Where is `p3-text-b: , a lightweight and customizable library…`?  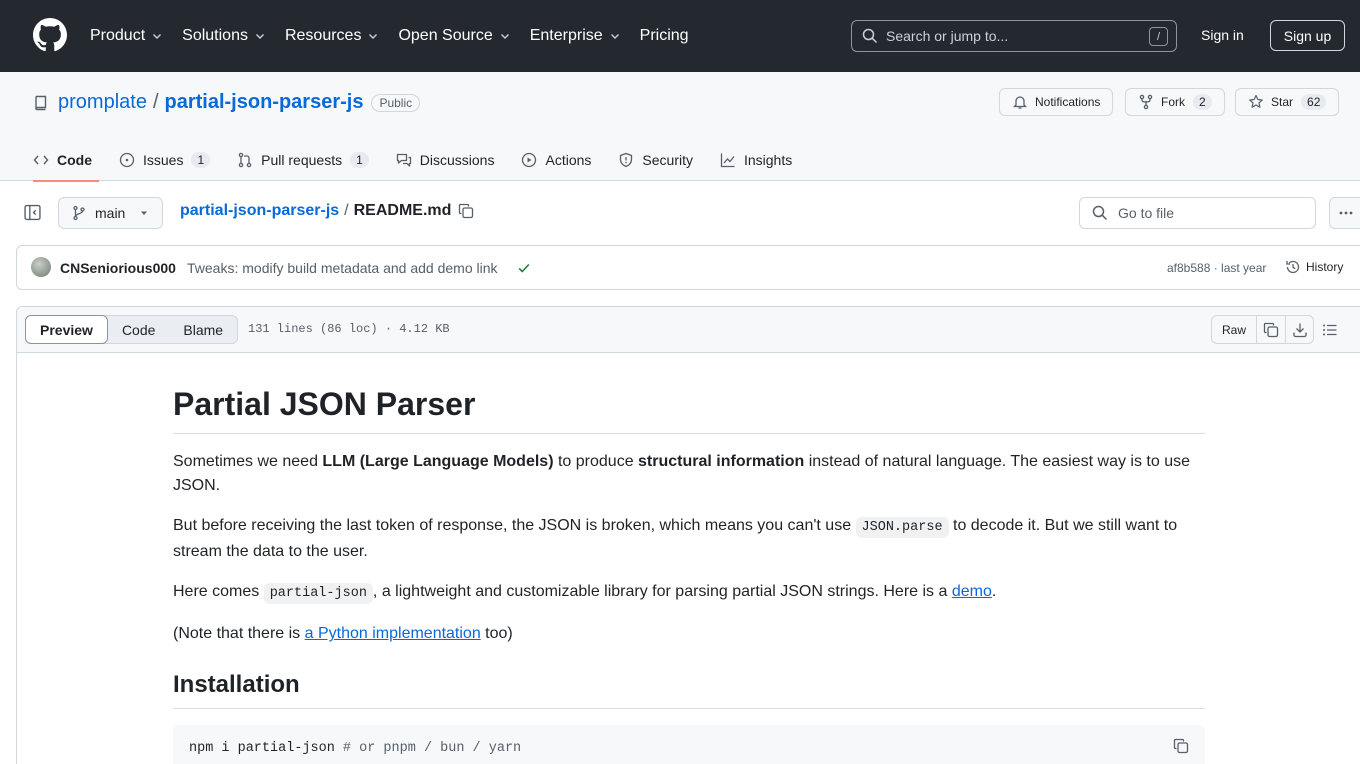
p3-text-b: , a lightweight and customizable library… is located at coordinates (662, 592).